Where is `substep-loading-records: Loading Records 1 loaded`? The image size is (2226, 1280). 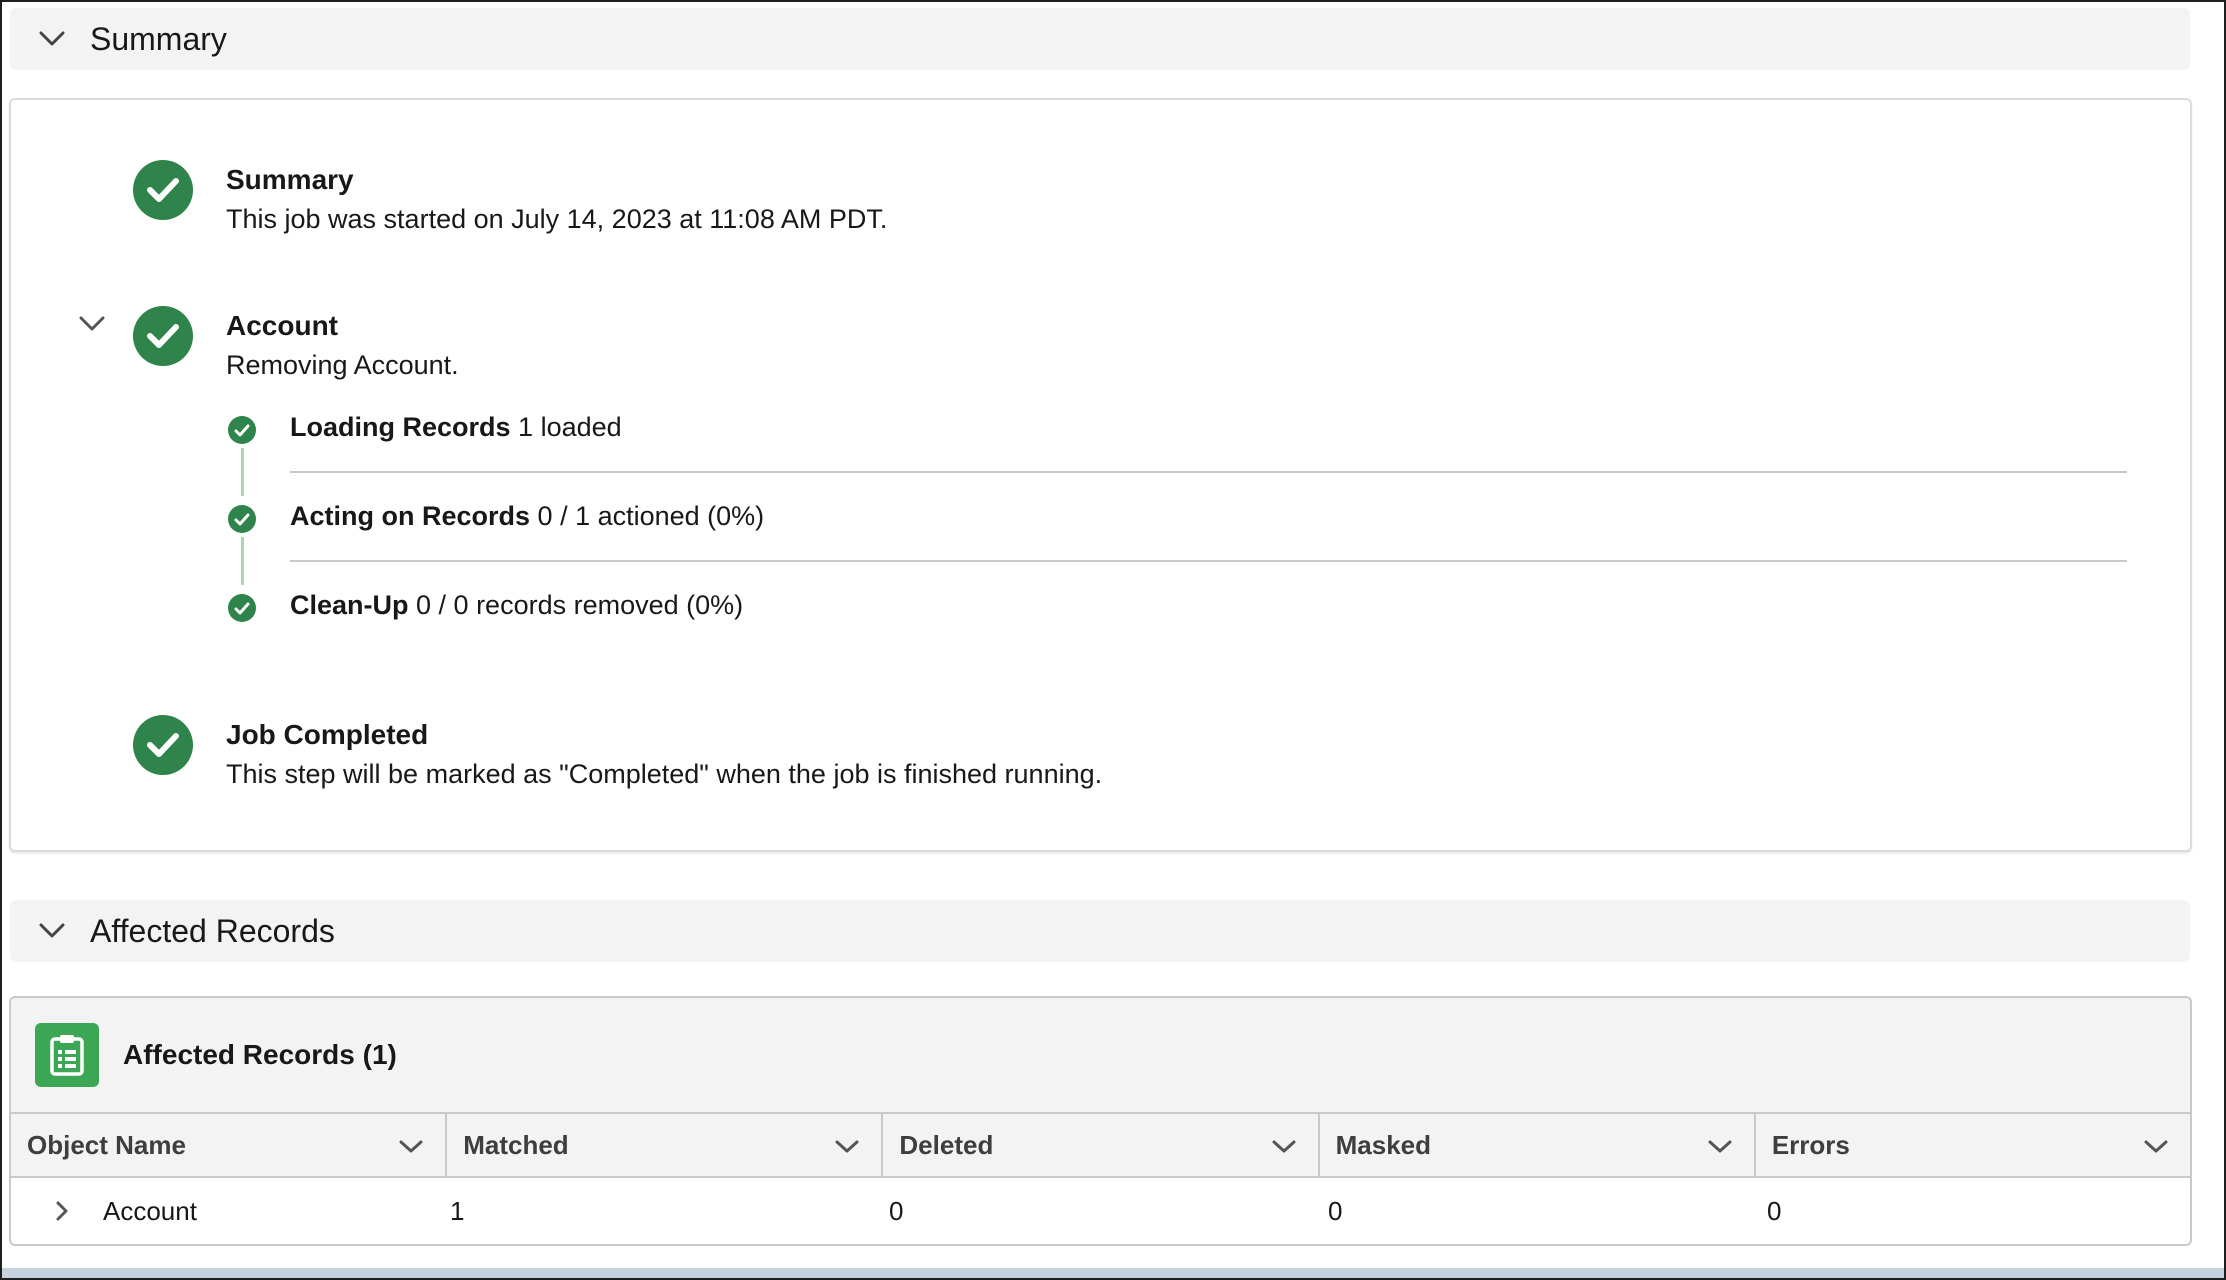 substep-loading-records: Loading Records 1 loaded is located at coordinates (456, 427).